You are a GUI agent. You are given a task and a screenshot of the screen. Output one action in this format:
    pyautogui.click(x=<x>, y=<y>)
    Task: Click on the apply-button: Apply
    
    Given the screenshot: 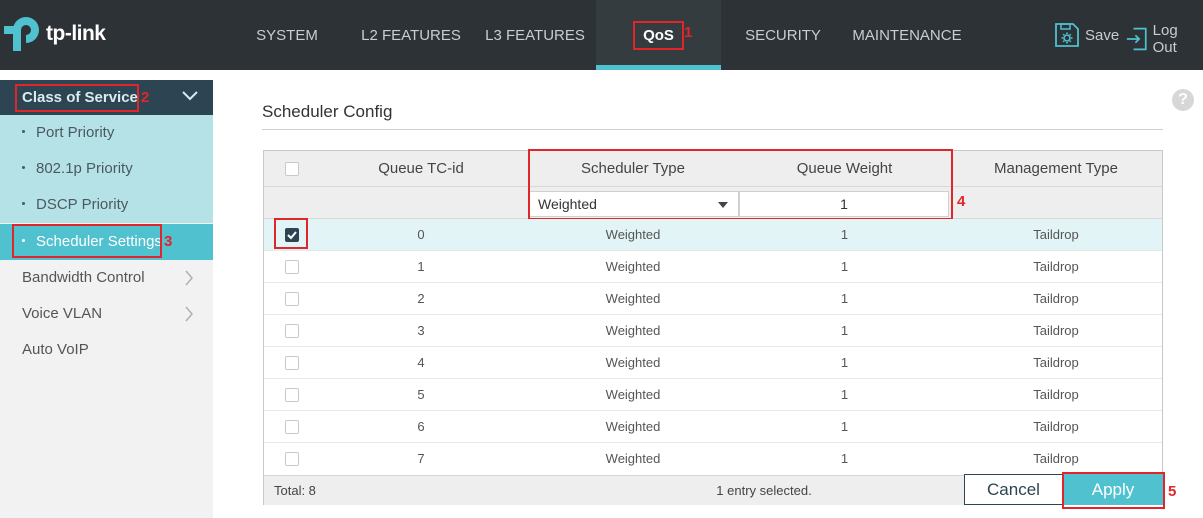 What is the action you would take?
    pyautogui.click(x=1113, y=489)
    